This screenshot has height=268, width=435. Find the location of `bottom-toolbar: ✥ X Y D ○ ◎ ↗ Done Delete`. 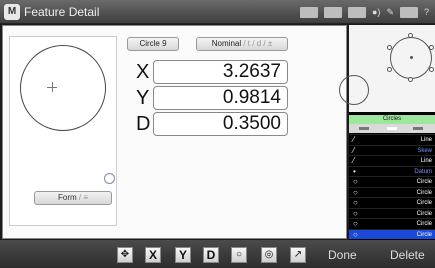

bottom-toolbar: ✥ X Y D ○ ◎ ↗ Done Delete is located at coordinates (217, 254).